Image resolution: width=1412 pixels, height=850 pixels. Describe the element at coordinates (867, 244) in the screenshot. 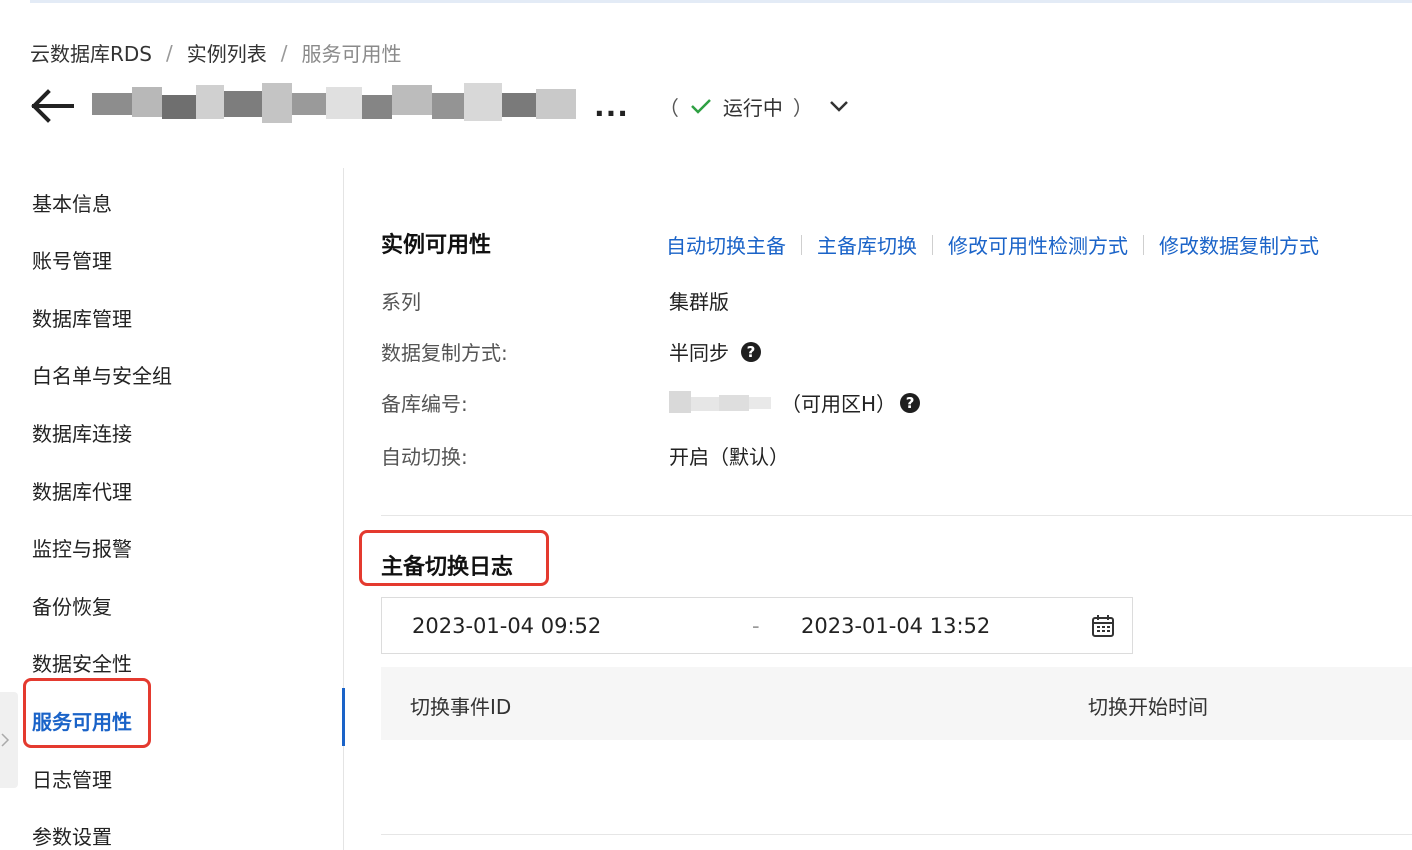

I see `switchover-link: 主备库切换` at that location.